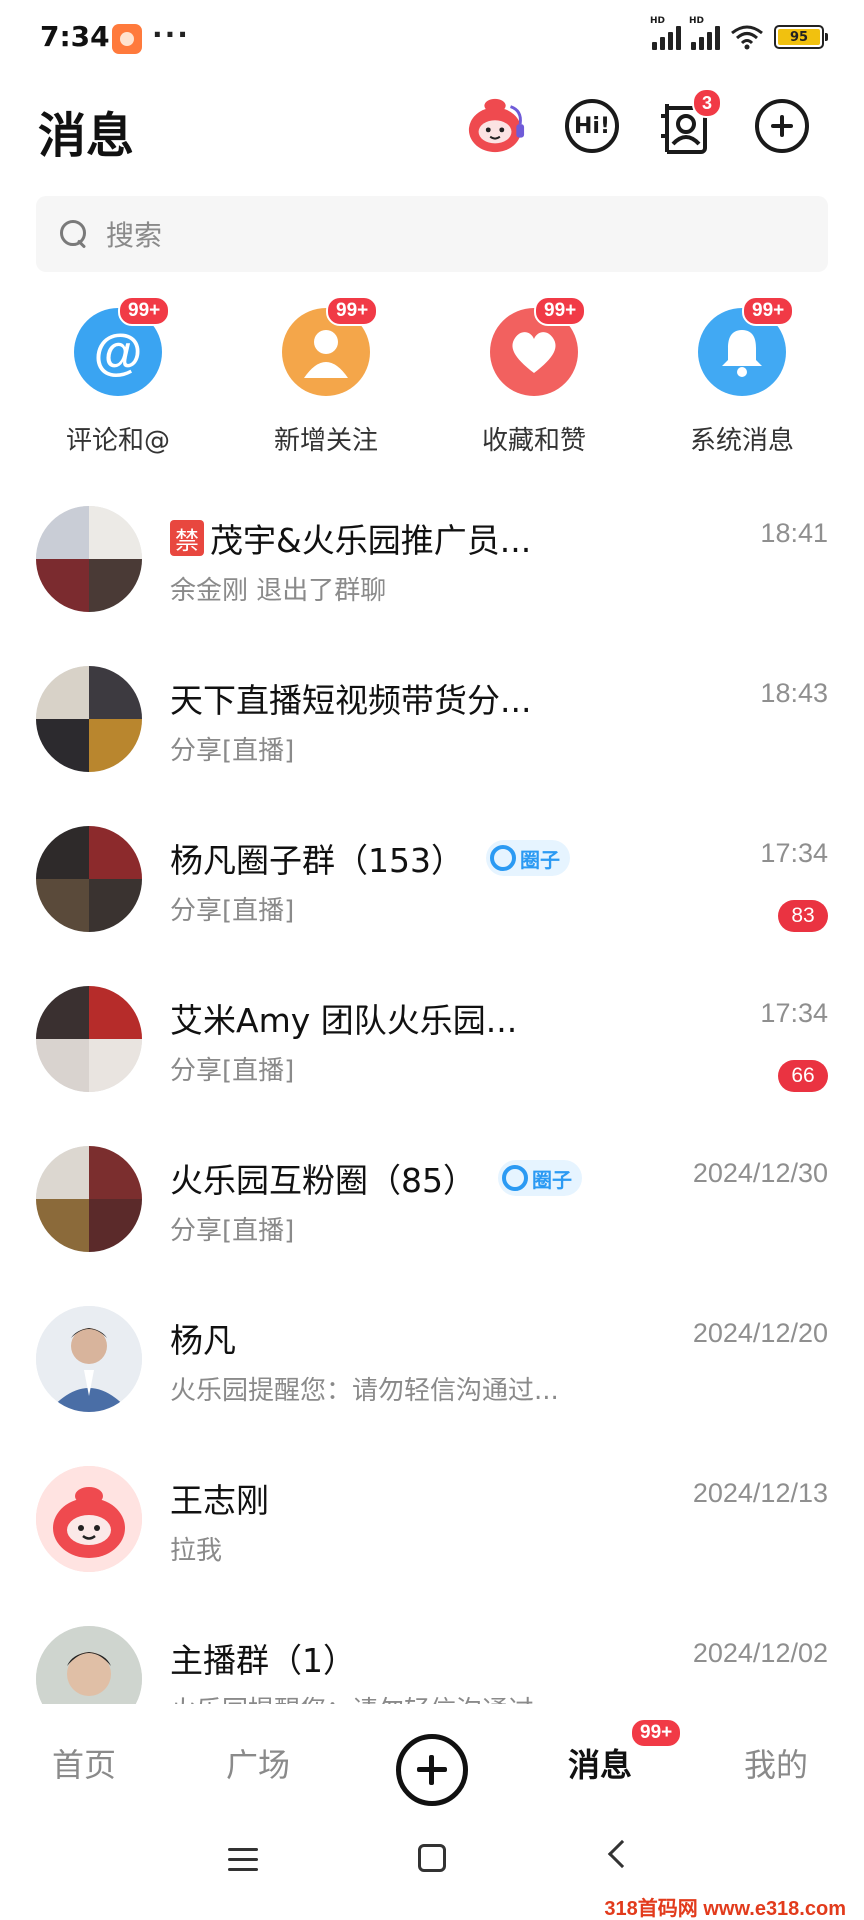 This screenshot has height=1920, width=864. What do you see at coordinates (747, 37) in the screenshot?
I see `wifi-icon` at bounding box center [747, 37].